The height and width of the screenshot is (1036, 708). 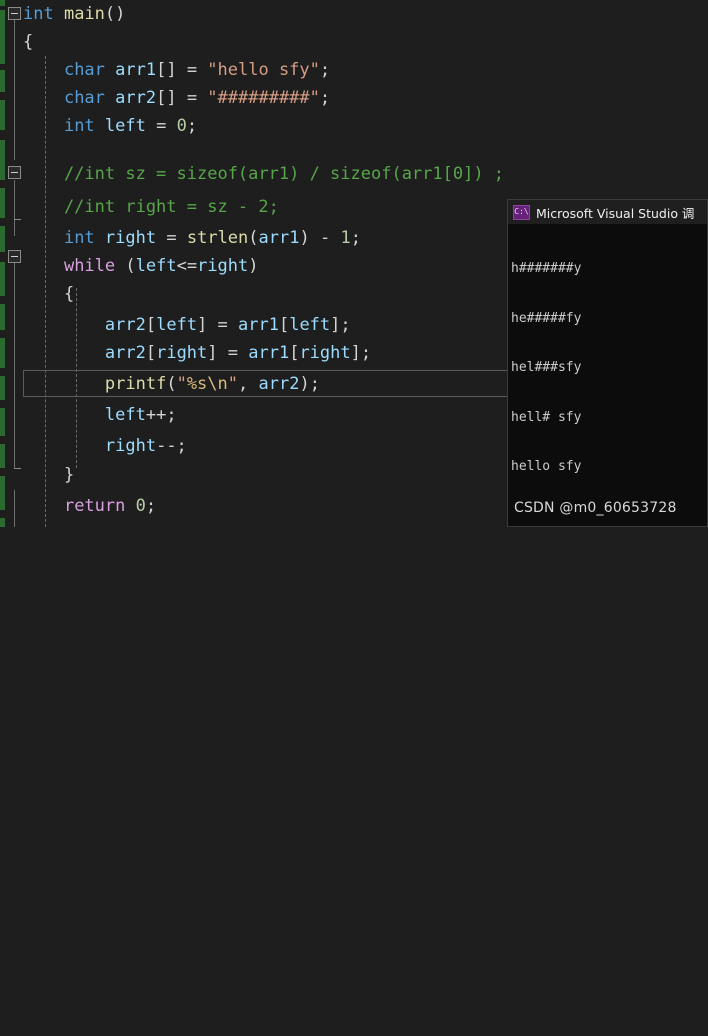 I want to click on collapse-toggle-main, so click(x=14, y=13).